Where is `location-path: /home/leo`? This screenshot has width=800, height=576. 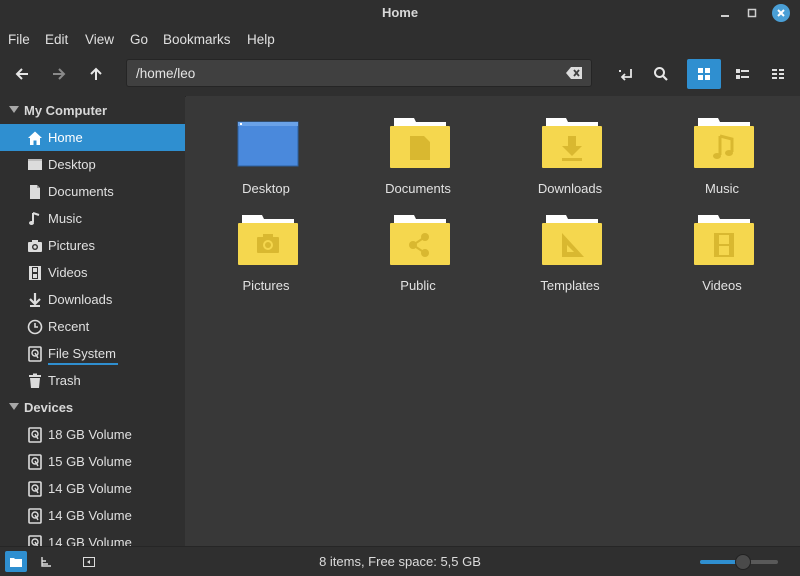 location-path: /home/leo is located at coordinates (166, 73).